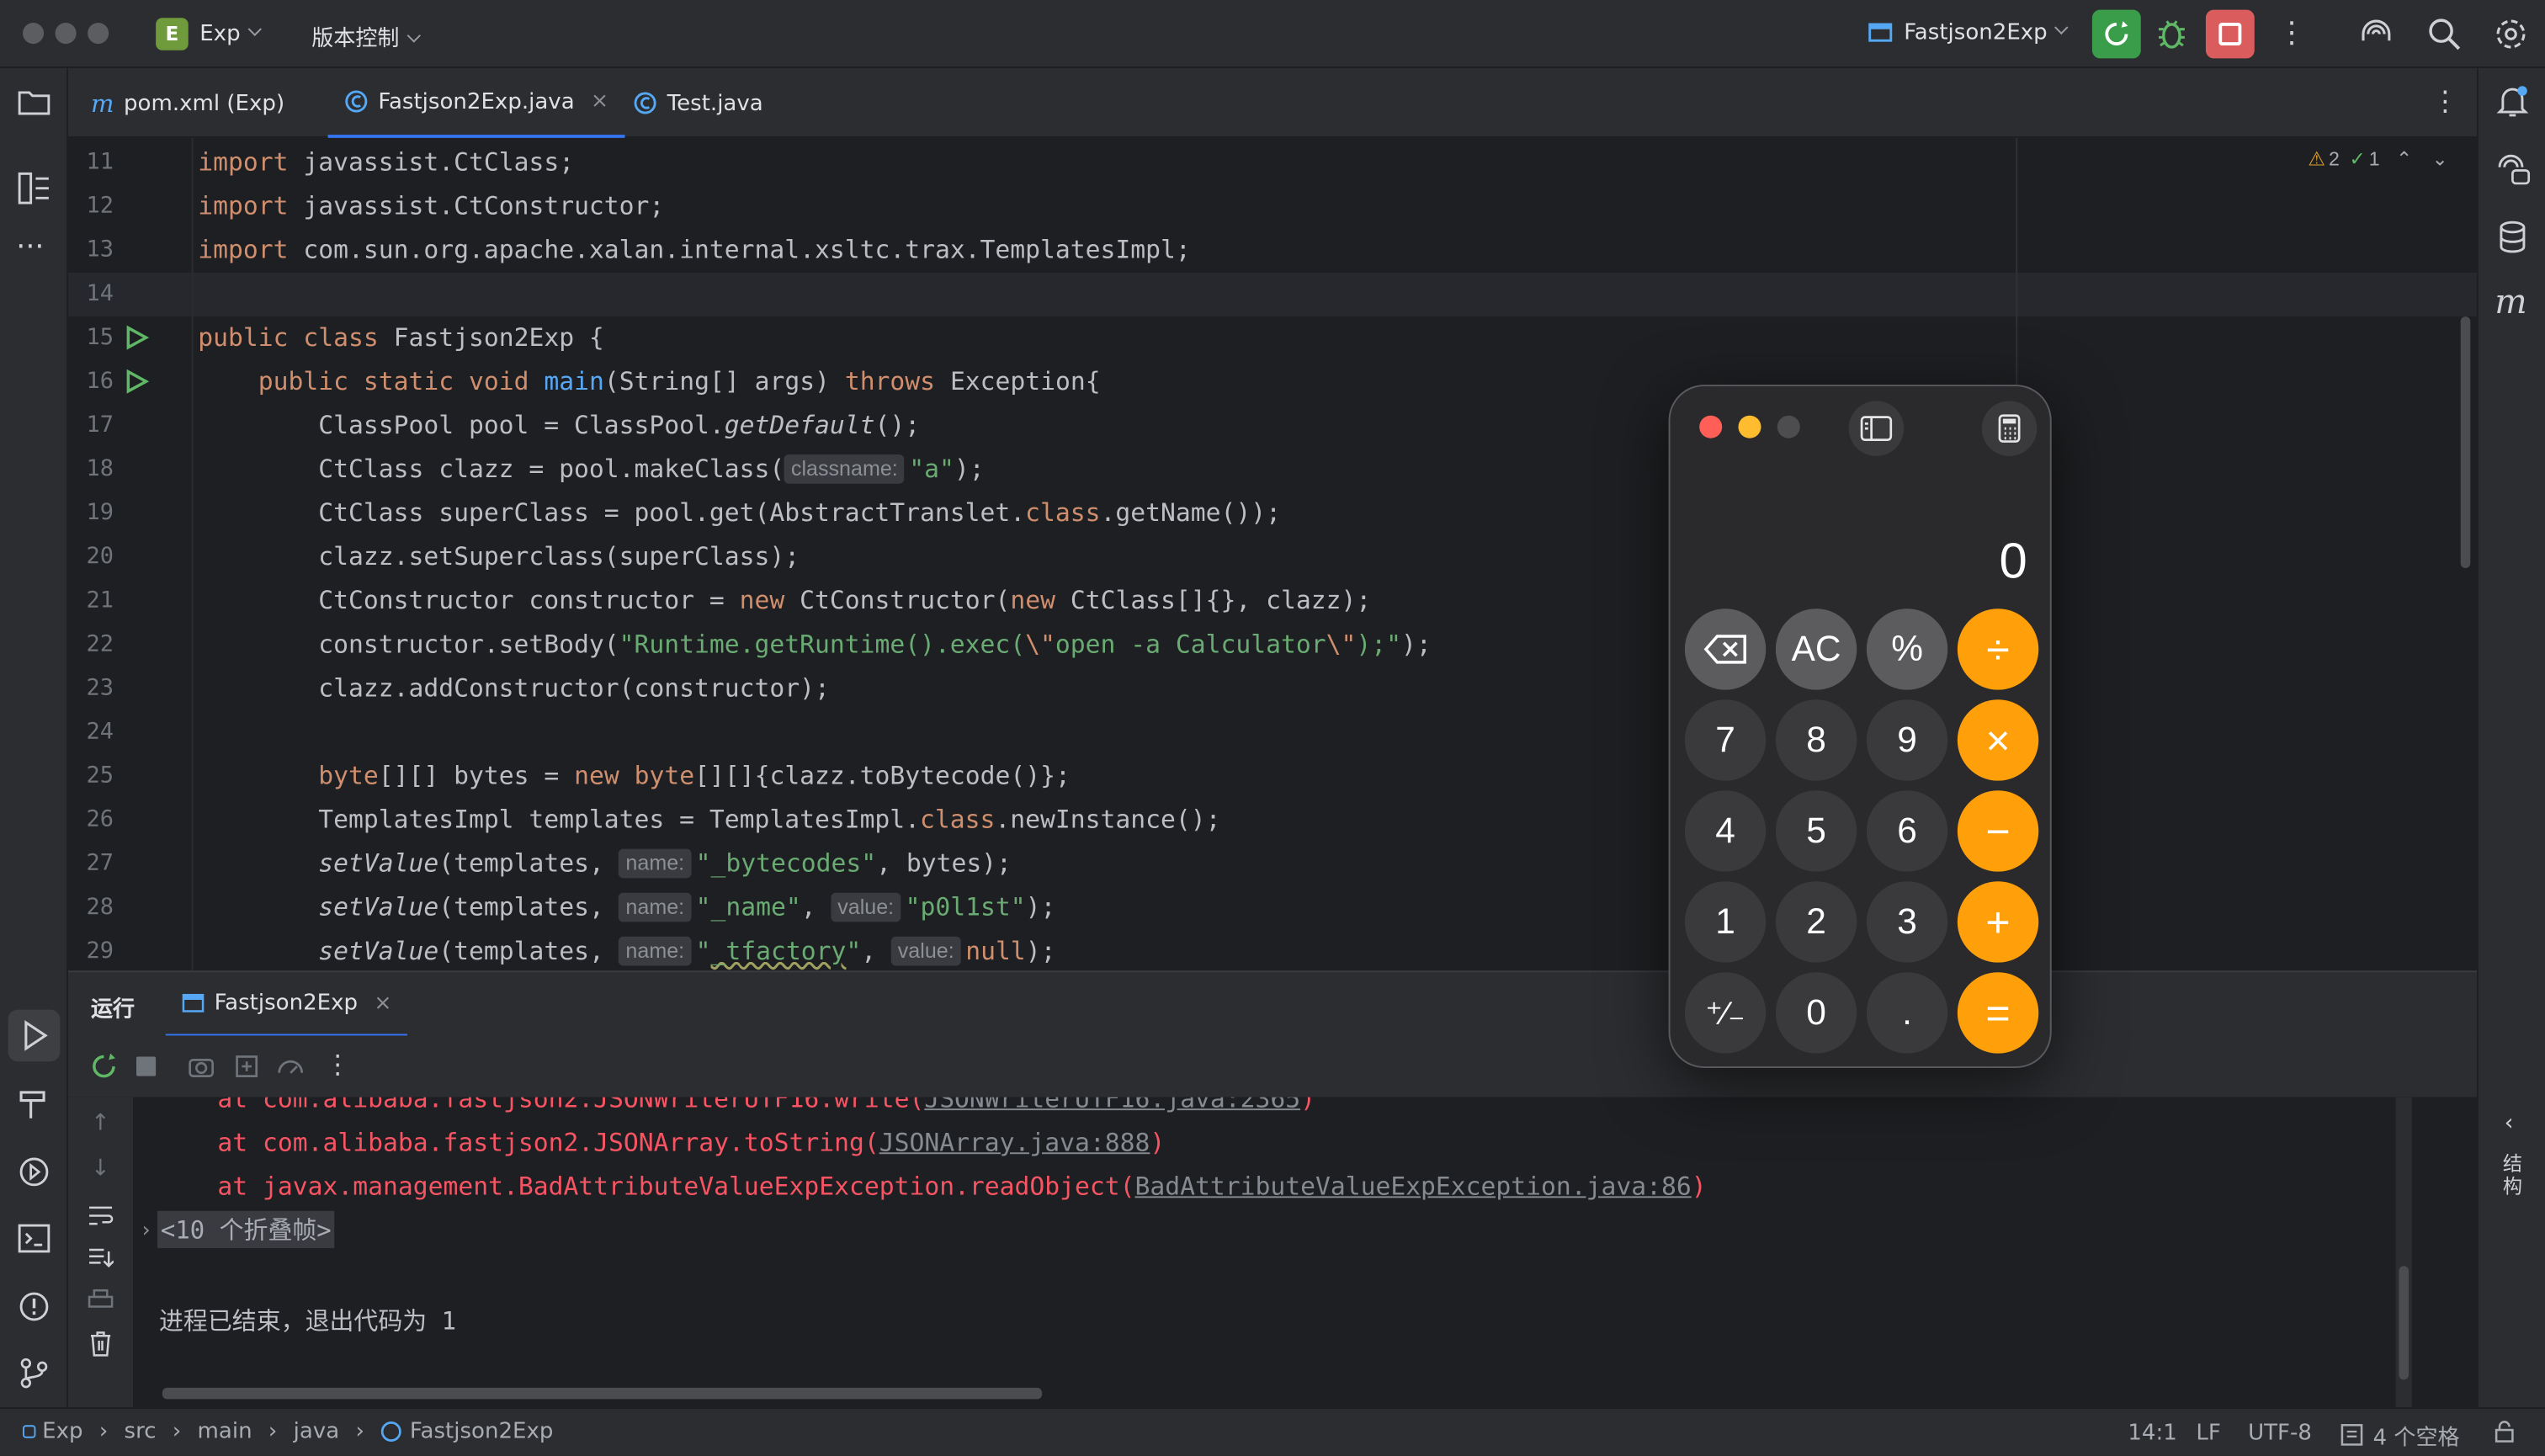 This screenshot has height=1456, width=2545. Describe the element at coordinates (1015, 1142) in the screenshot. I see `source-link: JSONArray.java:888` at that location.